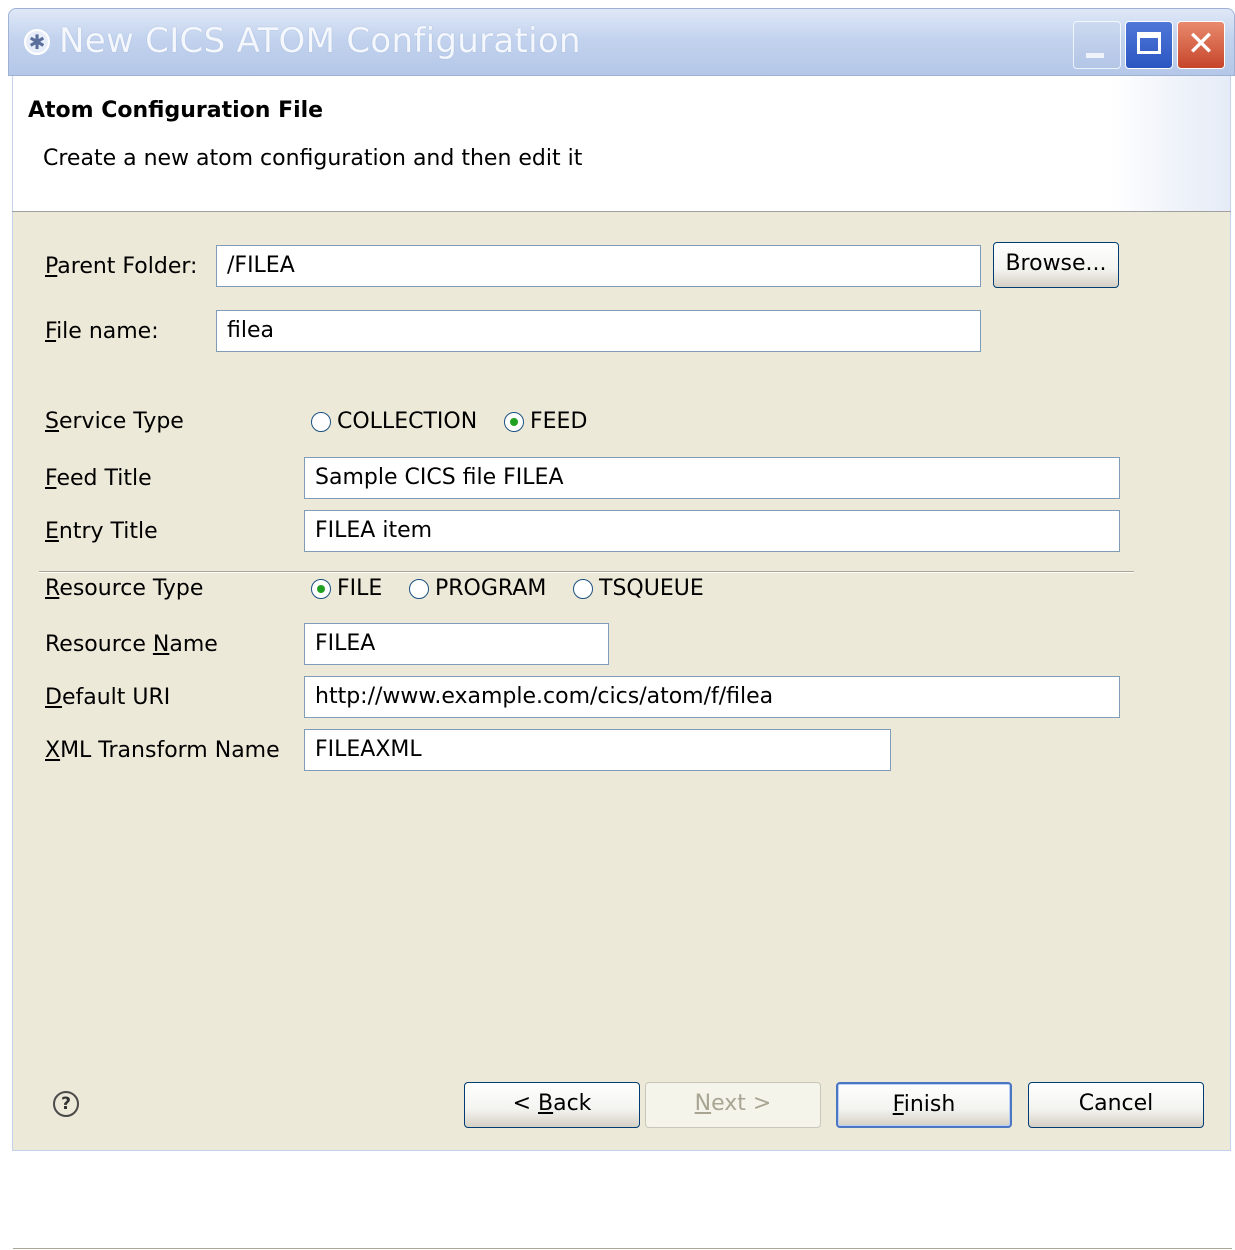  What do you see at coordinates (545, 421) in the screenshot?
I see `service-type-feed-radio: FEED` at bounding box center [545, 421].